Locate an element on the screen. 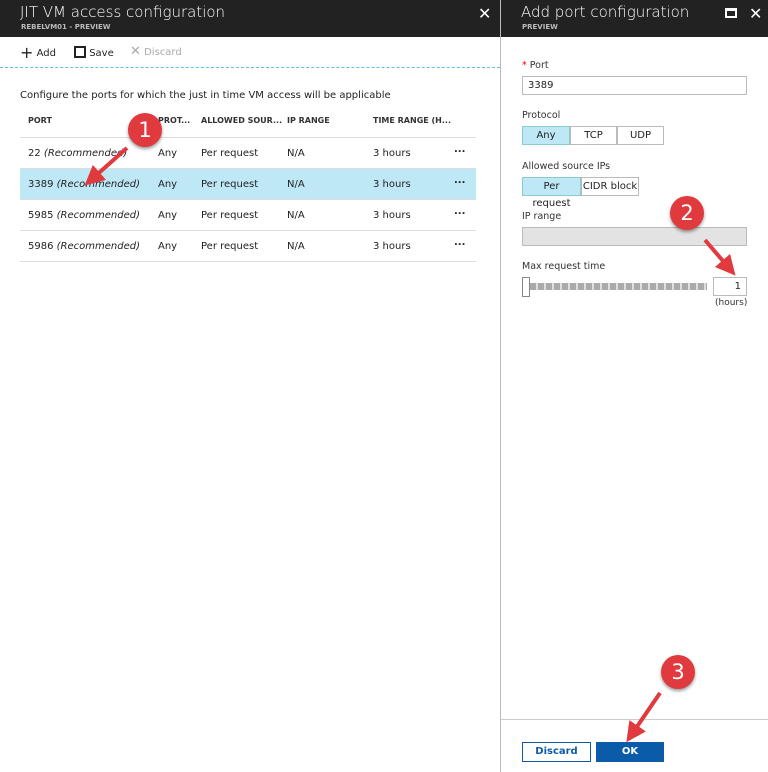 This screenshot has height=772, width=768. annotation-badge-1: 1 is located at coordinates (145, 130).